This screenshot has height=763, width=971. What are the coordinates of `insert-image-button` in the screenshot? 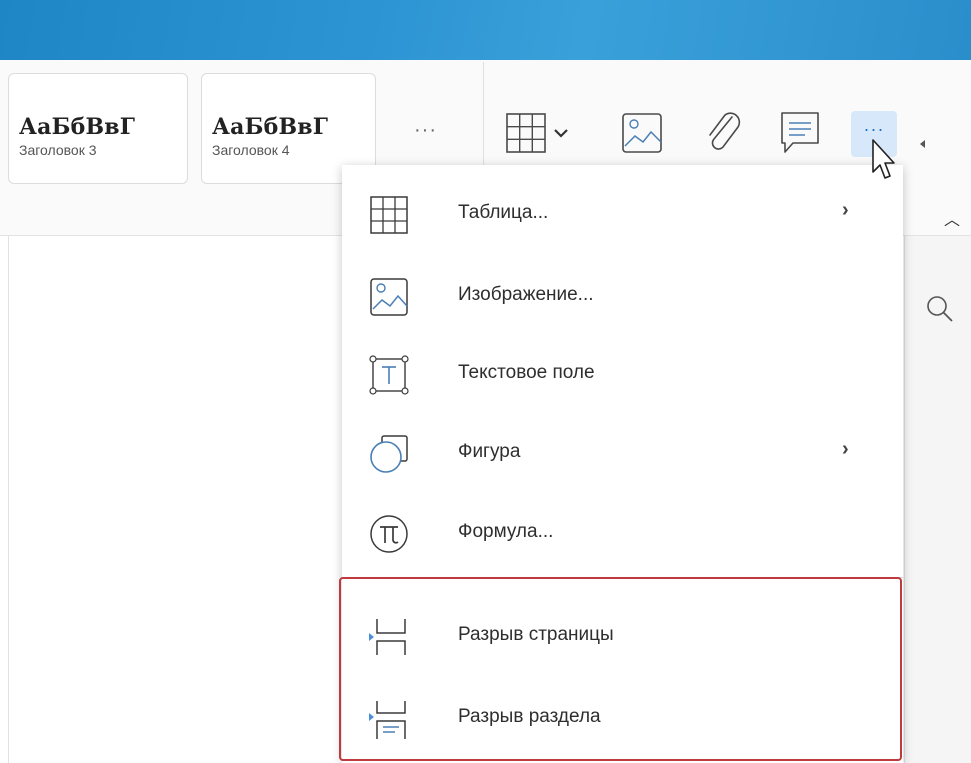 It's located at (643, 136).